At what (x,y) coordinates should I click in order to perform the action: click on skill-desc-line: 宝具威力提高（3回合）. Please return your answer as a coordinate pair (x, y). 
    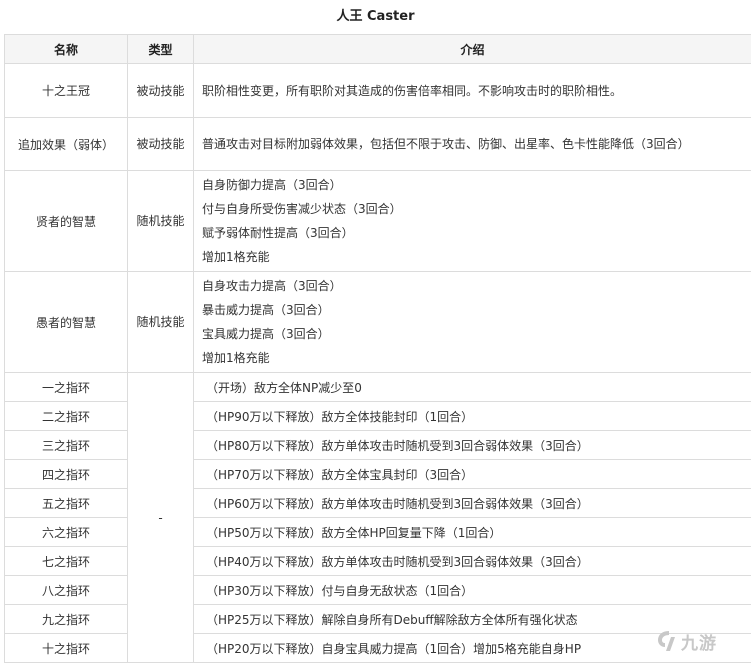
    Looking at the image, I should click on (476, 334).